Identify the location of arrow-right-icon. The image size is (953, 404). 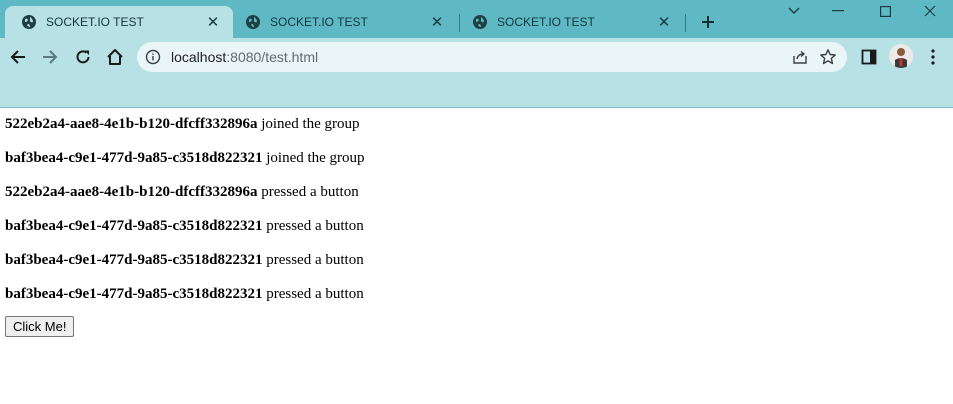
(50, 57).